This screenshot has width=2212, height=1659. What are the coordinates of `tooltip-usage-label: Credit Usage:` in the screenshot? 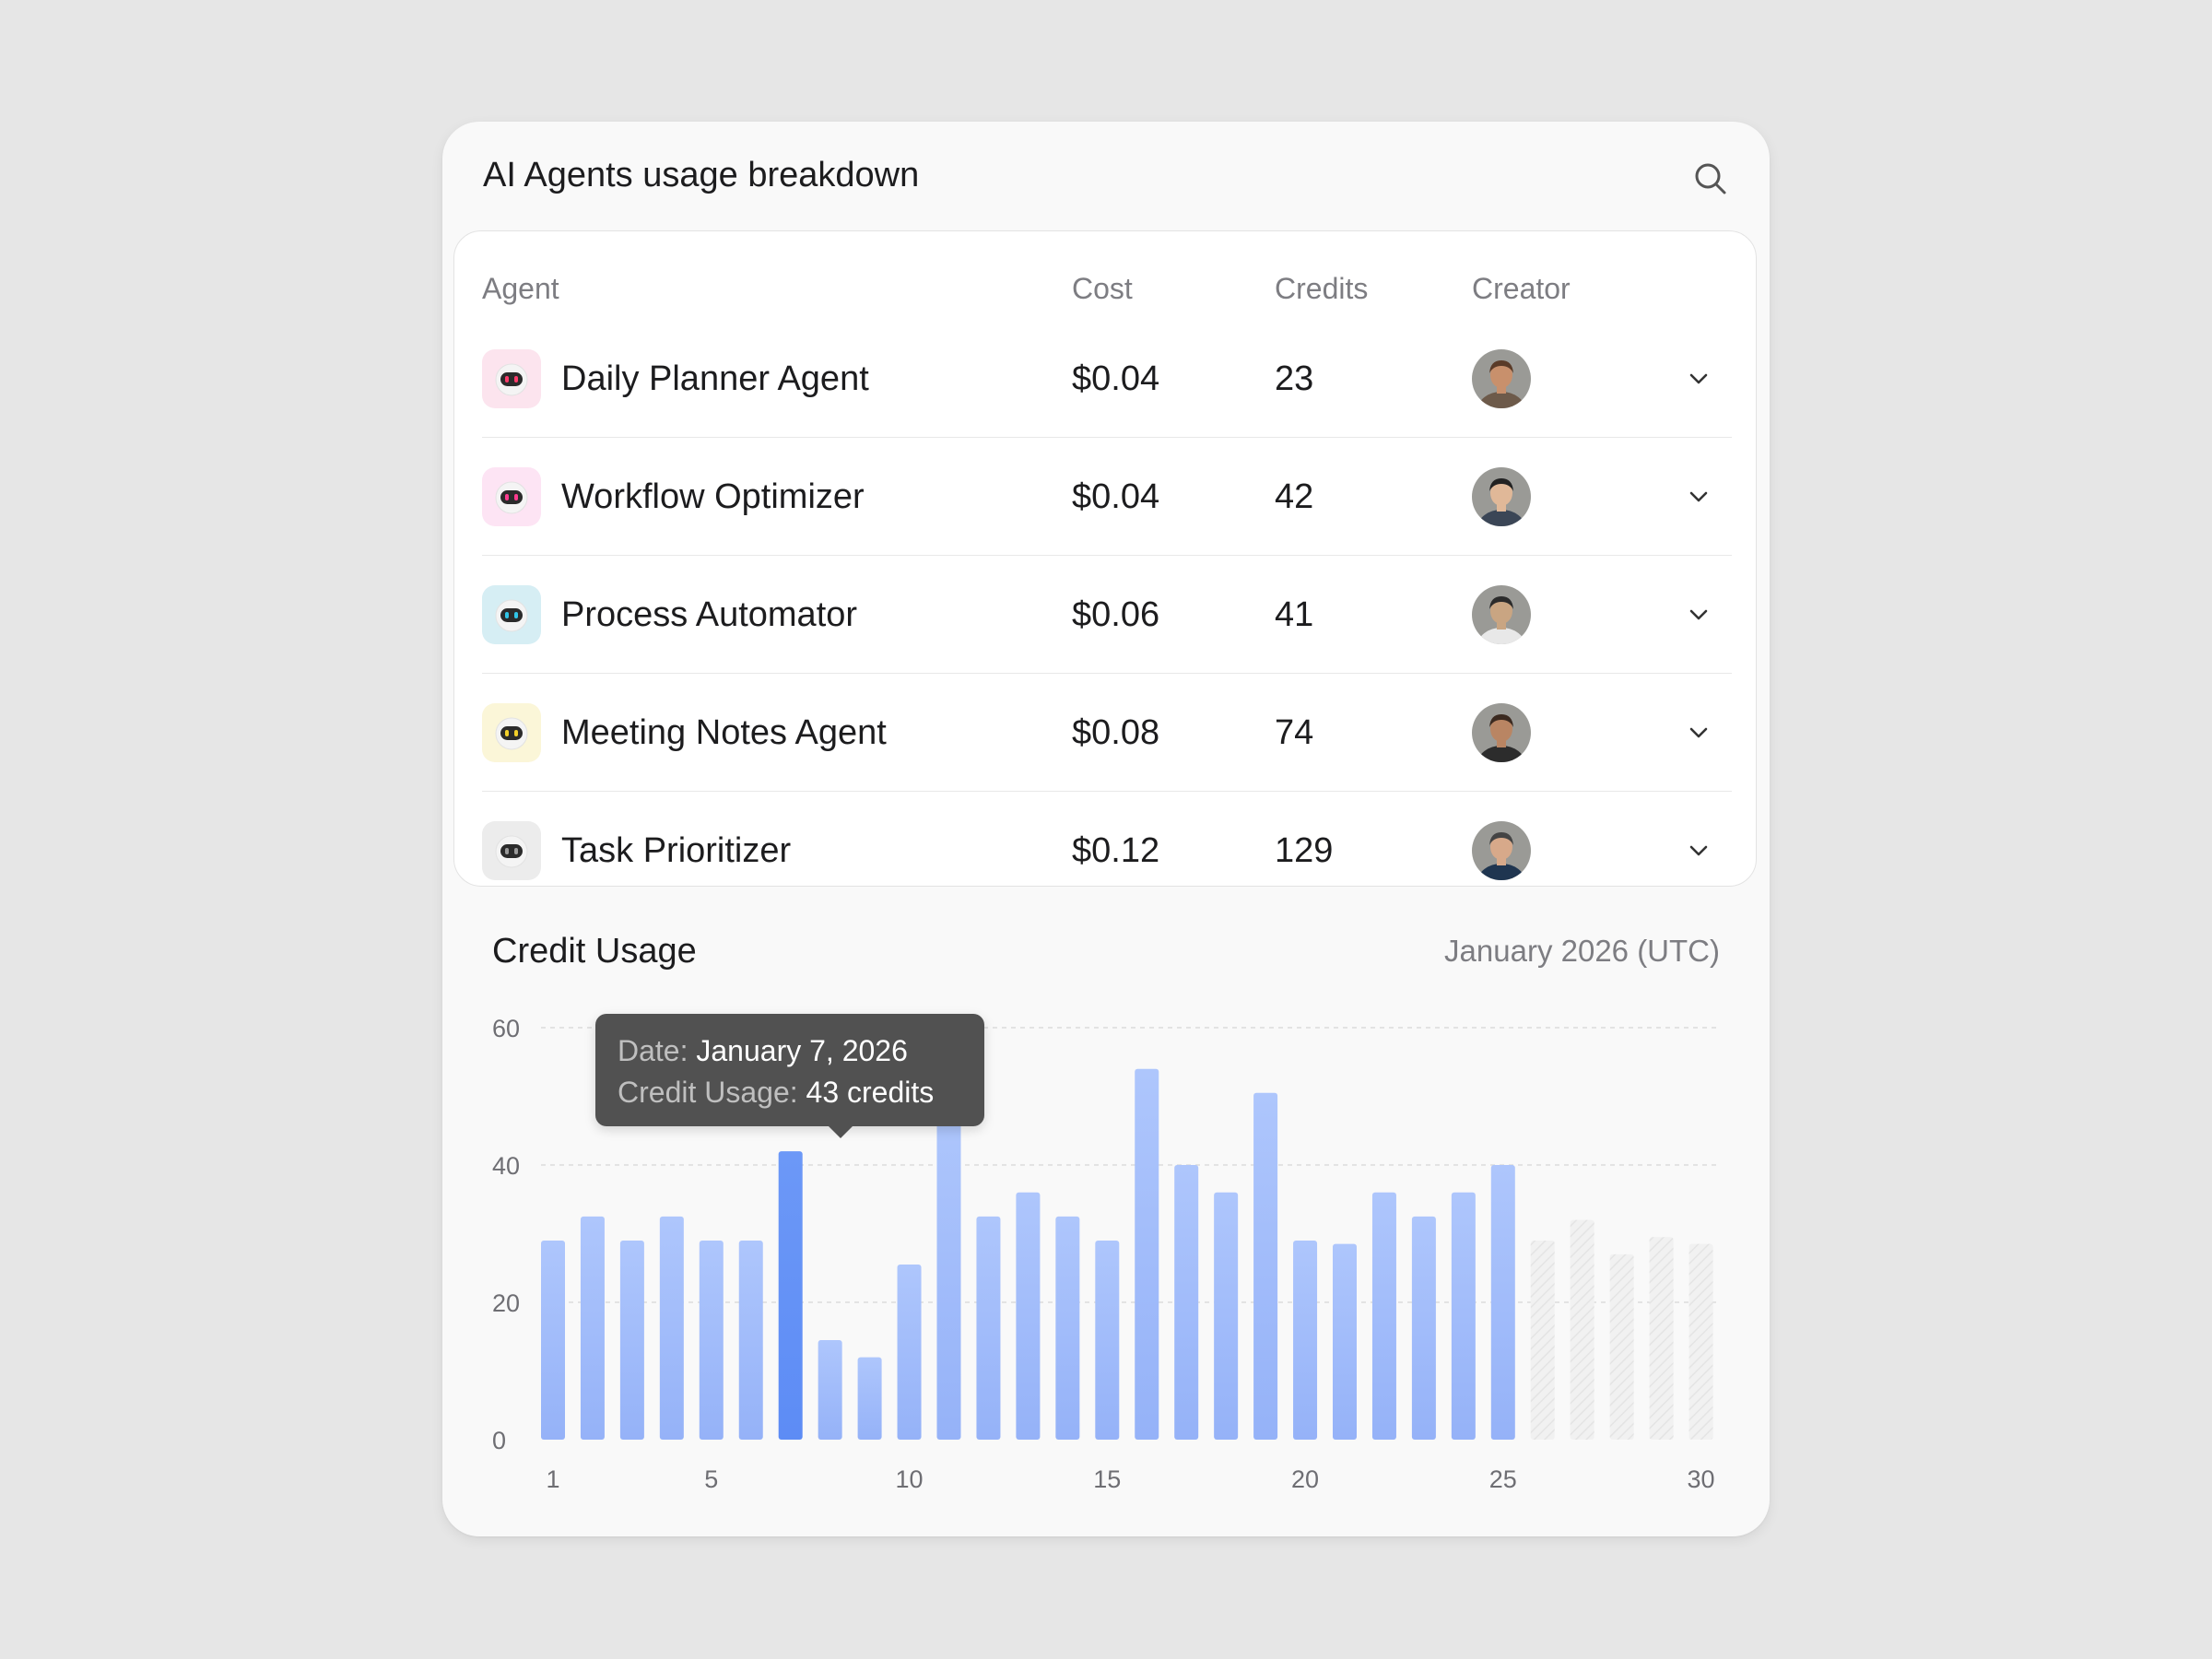 It's located at (708, 1092).